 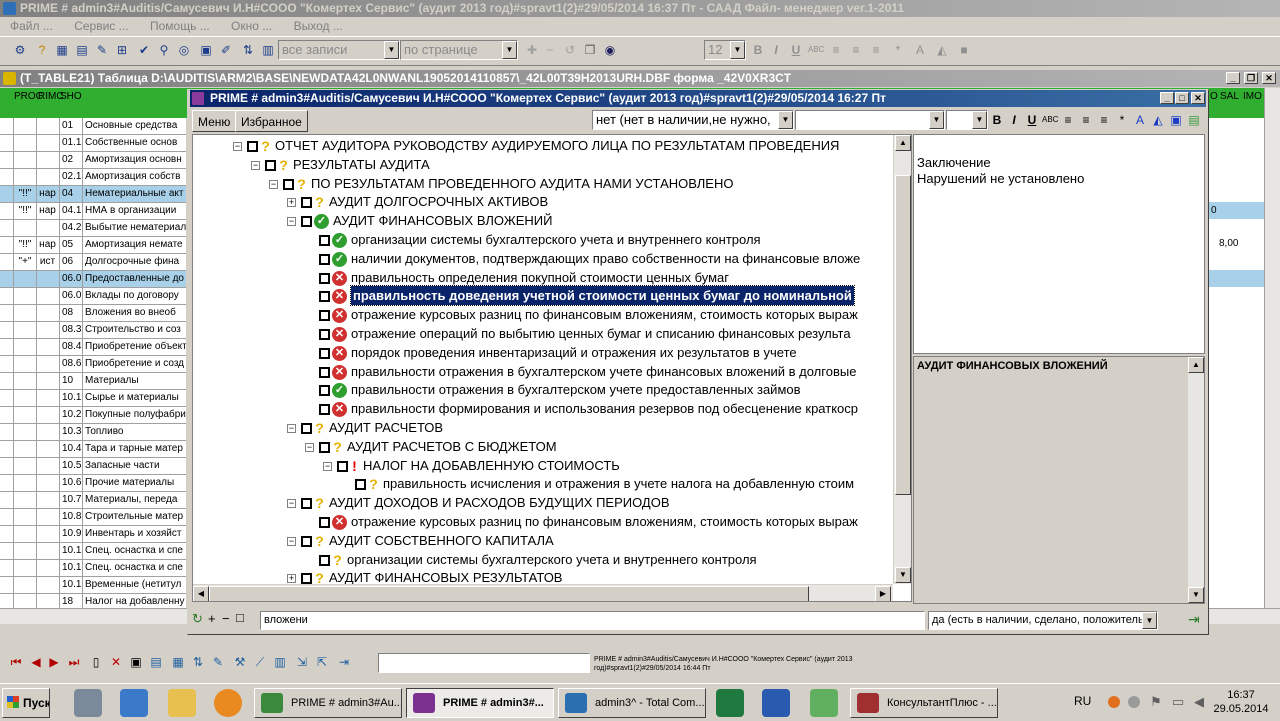 What do you see at coordinates (20, 50) in the screenshot?
I see `users-icon: ⚙` at bounding box center [20, 50].